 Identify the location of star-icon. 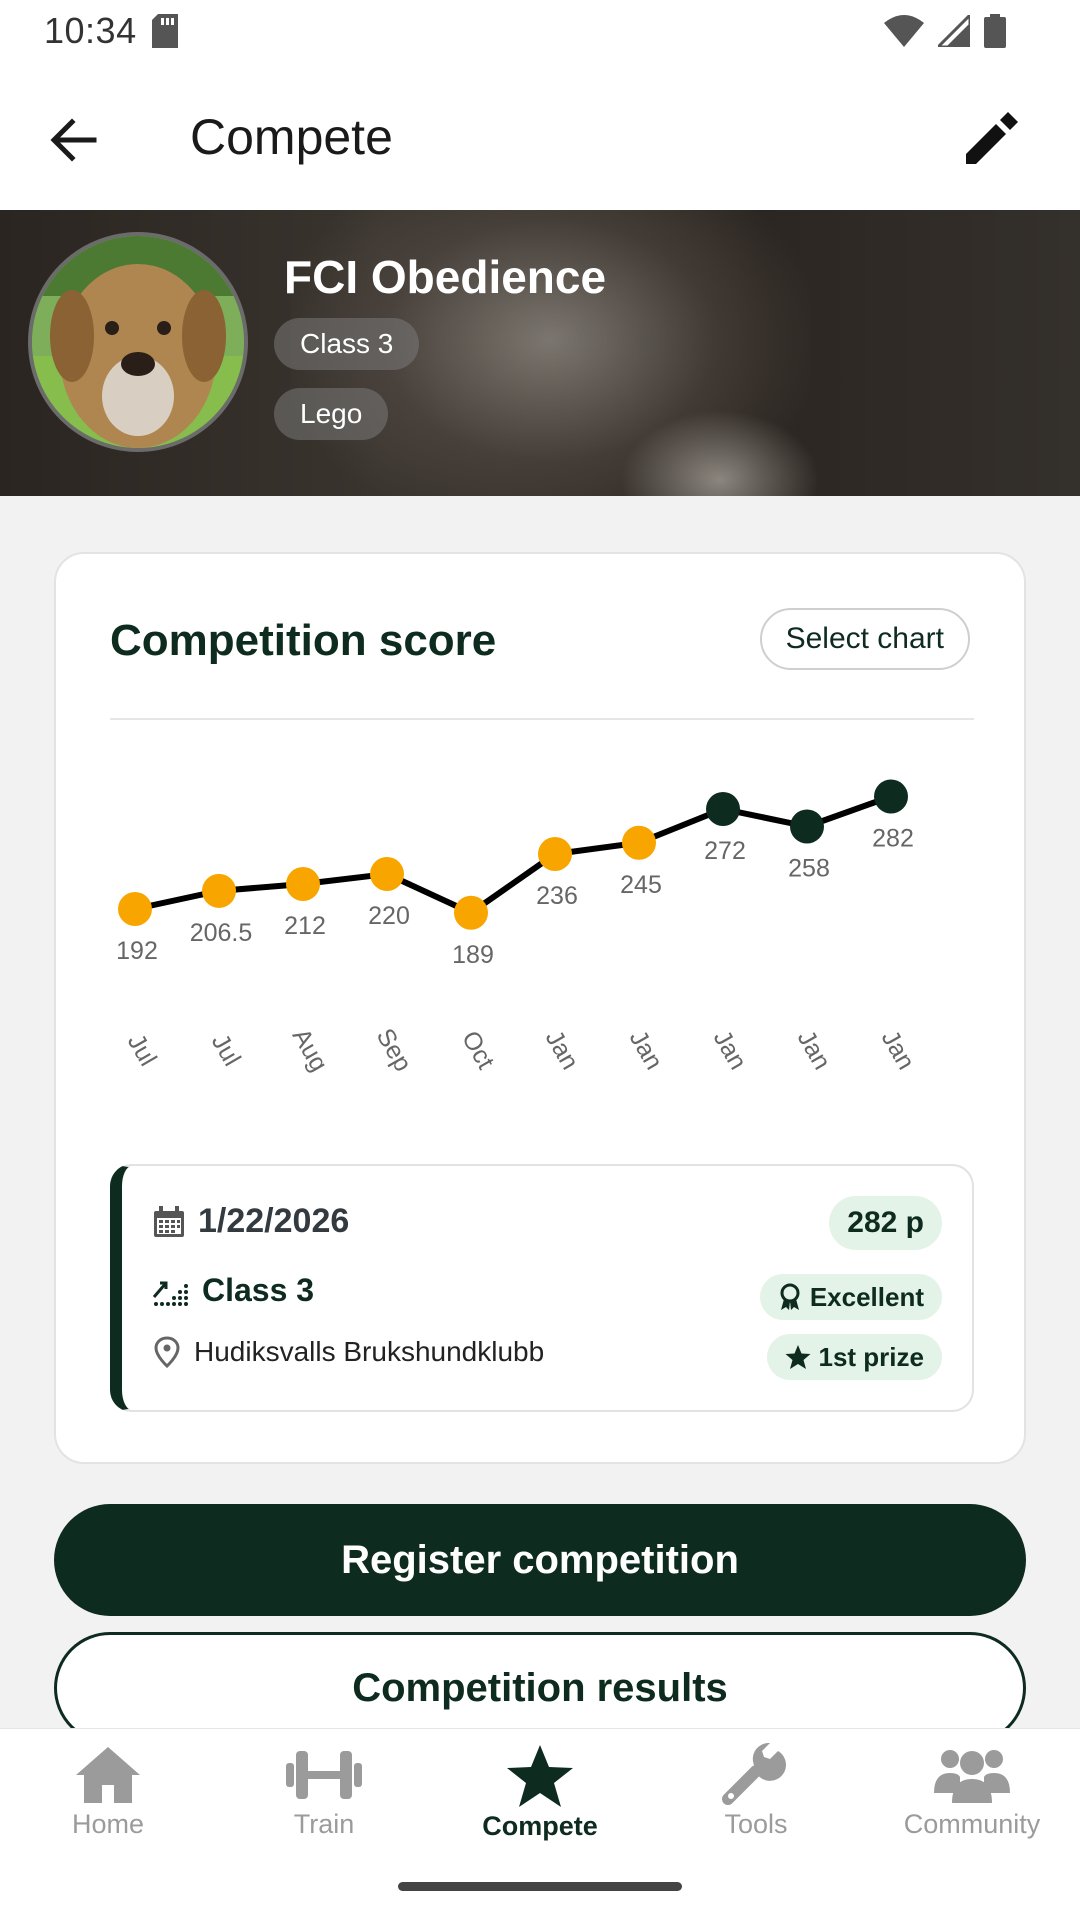
(540, 1776).